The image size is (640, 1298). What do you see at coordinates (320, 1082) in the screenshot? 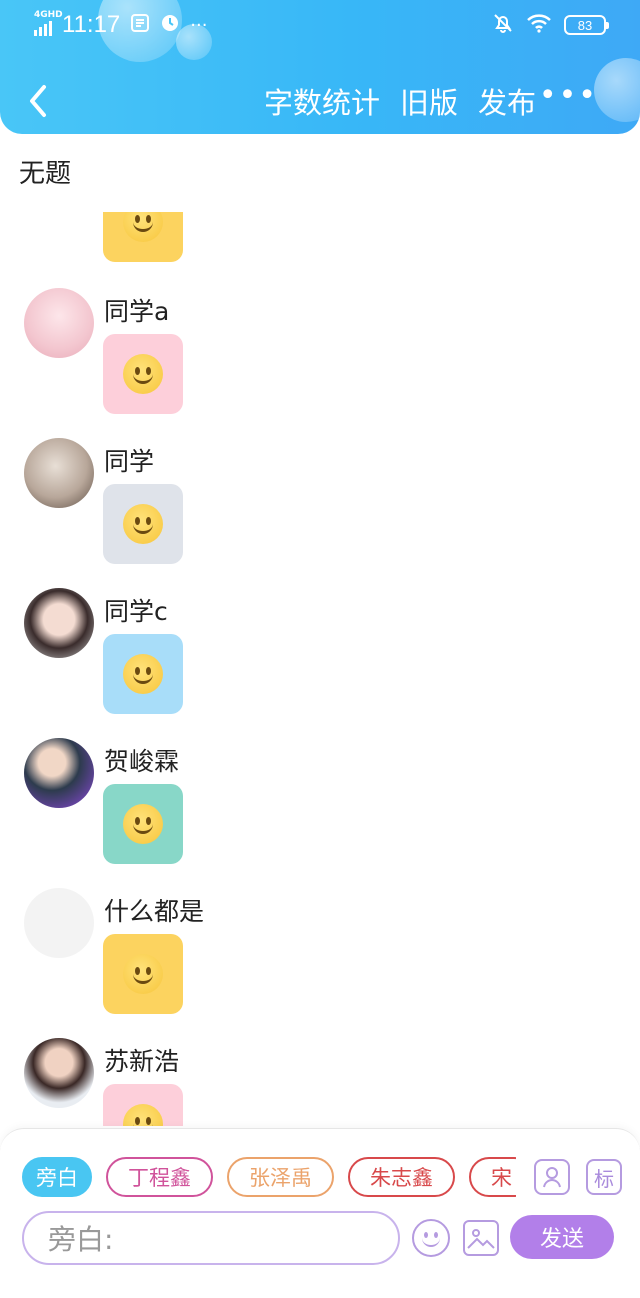
I see `list-item: 苏新浩` at bounding box center [320, 1082].